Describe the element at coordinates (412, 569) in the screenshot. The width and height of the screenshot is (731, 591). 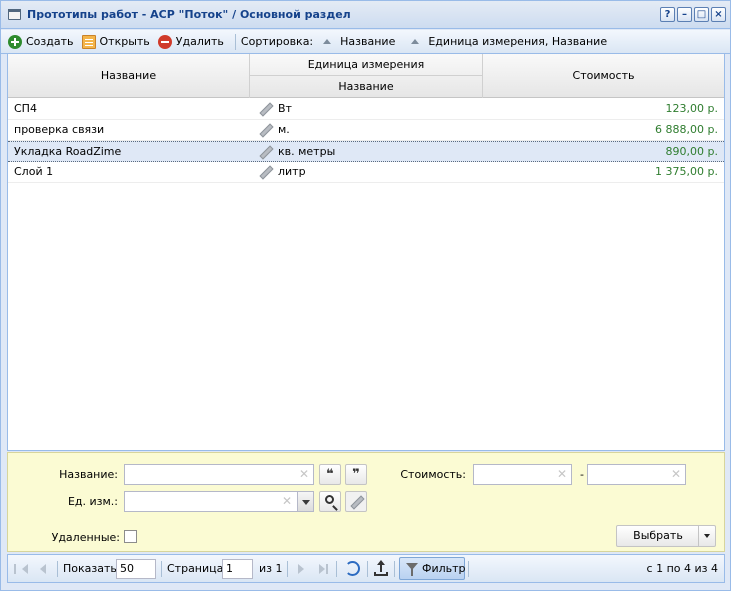
I see `filter-icon` at that location.